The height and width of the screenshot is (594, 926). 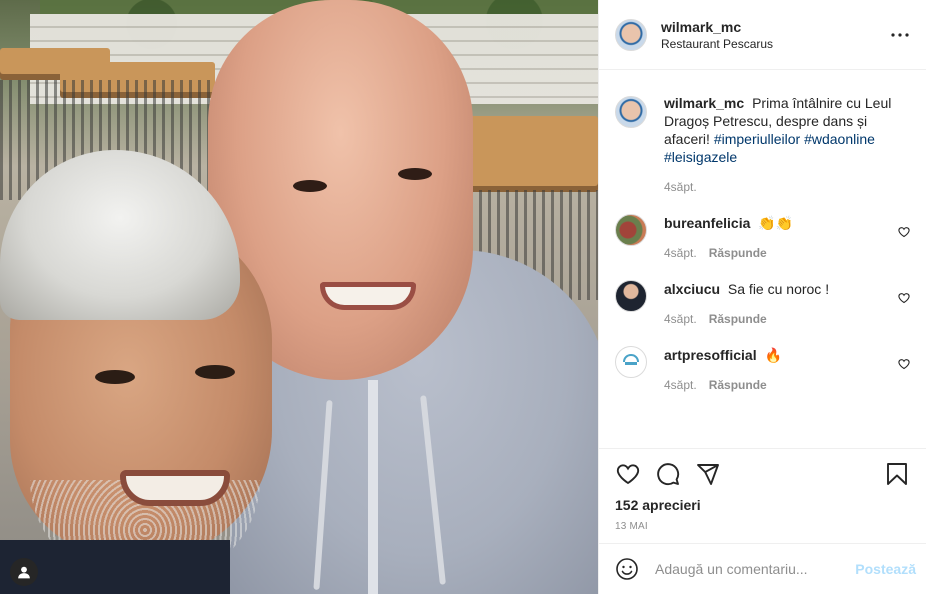 I want to click on comment-text: 👏👏, so click(x=776, y=223).